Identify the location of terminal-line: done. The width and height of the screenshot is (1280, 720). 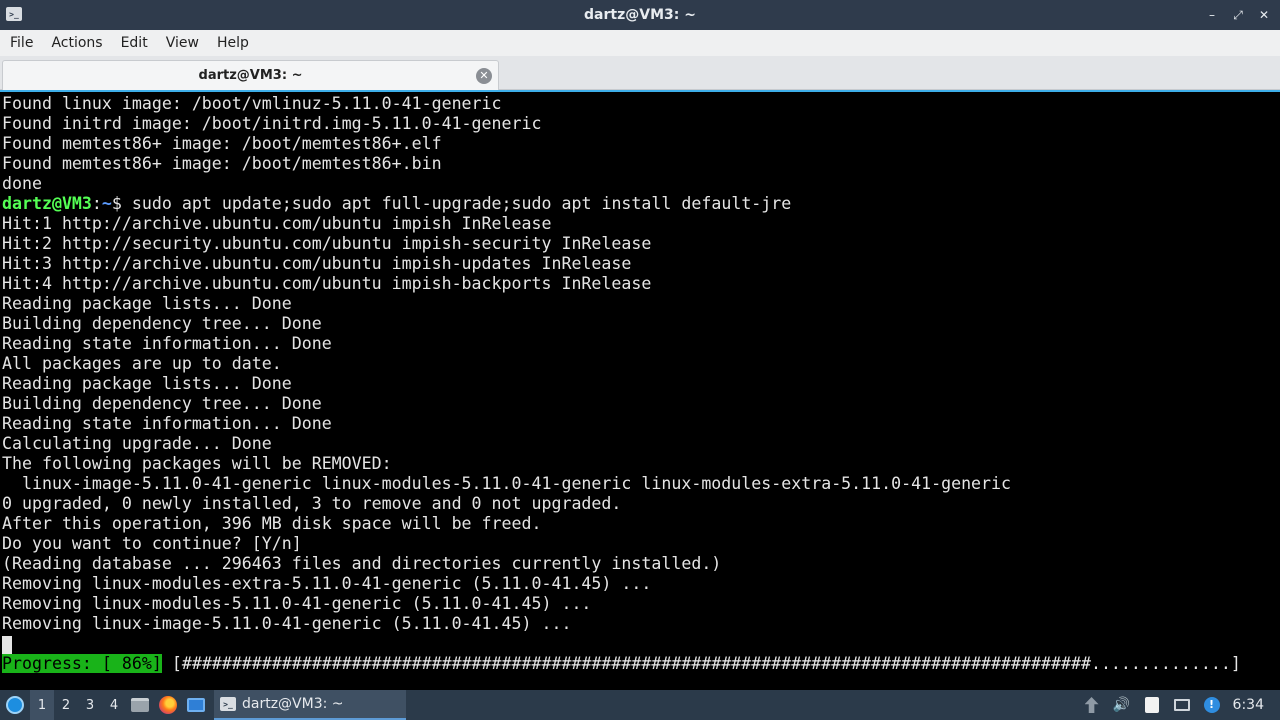
(22, 183).